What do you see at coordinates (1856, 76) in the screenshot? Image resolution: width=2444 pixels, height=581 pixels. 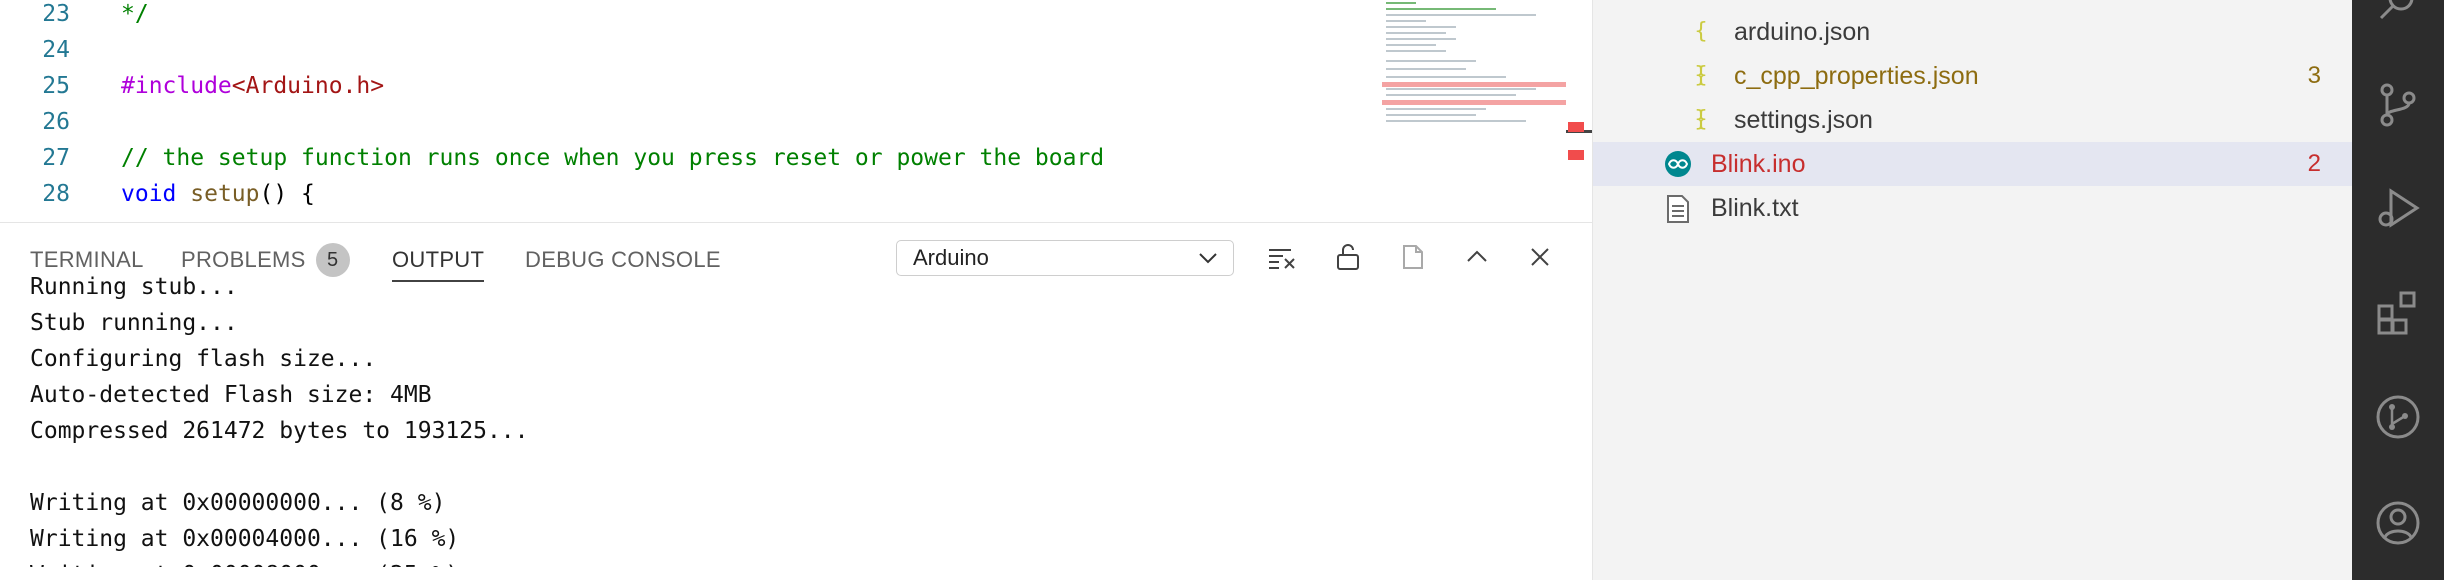 I see `file-name: c_cpp_properties.json` at bounding box center [1856, 76].